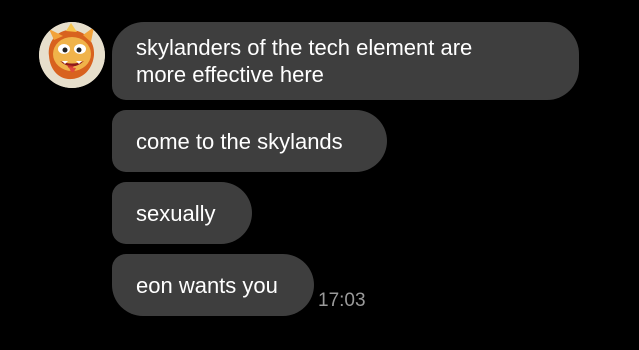 The width and height of the screenshot is (639, 350). I want to click on skylander-avatar-icon, so click(72, 55).